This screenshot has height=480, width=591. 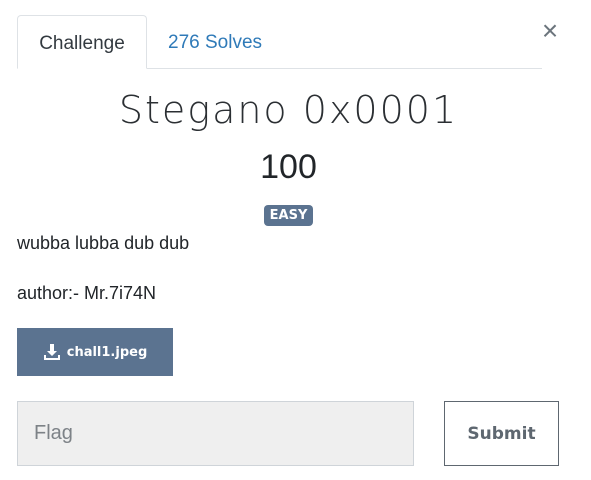 I want to click on challenge-tabs: Challenge 276 Solves, so click(x=279, y=42).